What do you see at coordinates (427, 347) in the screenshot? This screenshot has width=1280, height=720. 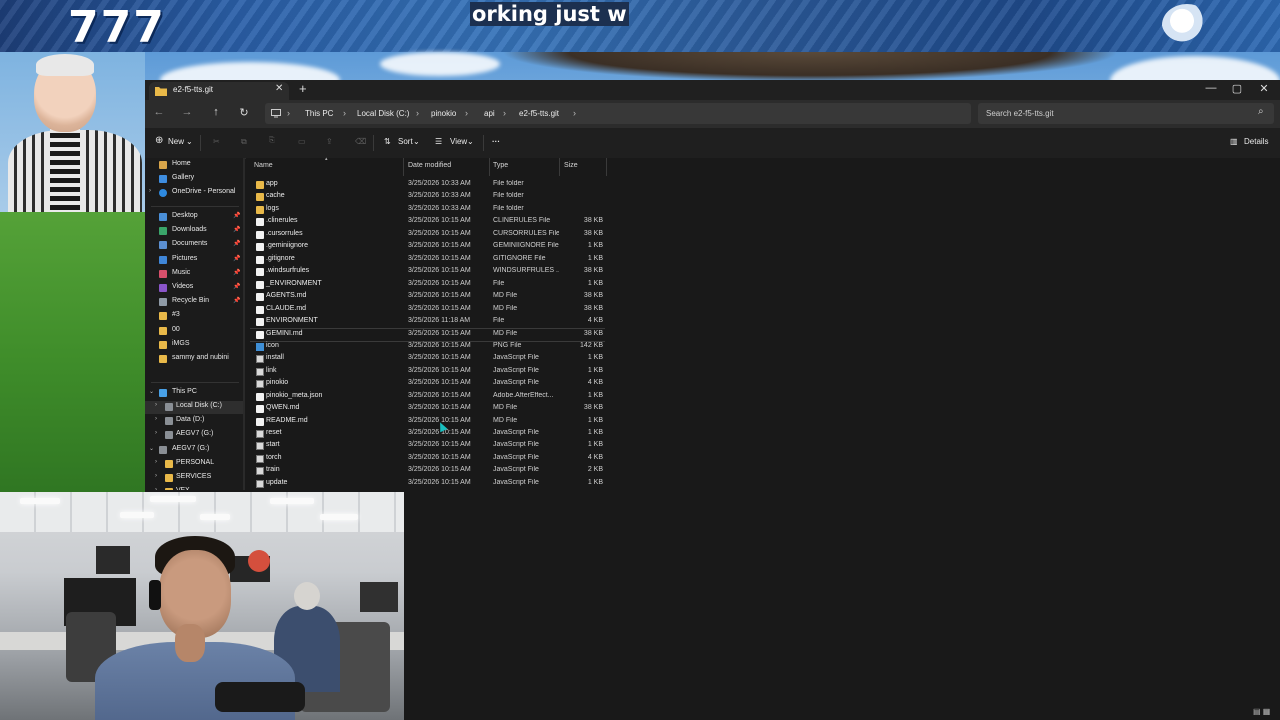 I see `file-row: icon 3/25/2026 10:15 AM PNG File 142 KB` at bounding box center [427, 347].